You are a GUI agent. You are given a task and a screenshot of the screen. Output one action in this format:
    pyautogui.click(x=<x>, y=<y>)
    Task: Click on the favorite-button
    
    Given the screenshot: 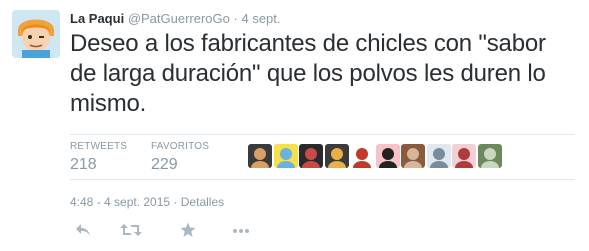 What is the action you would take?
    pyautogui.click(x=192, y=232)
    